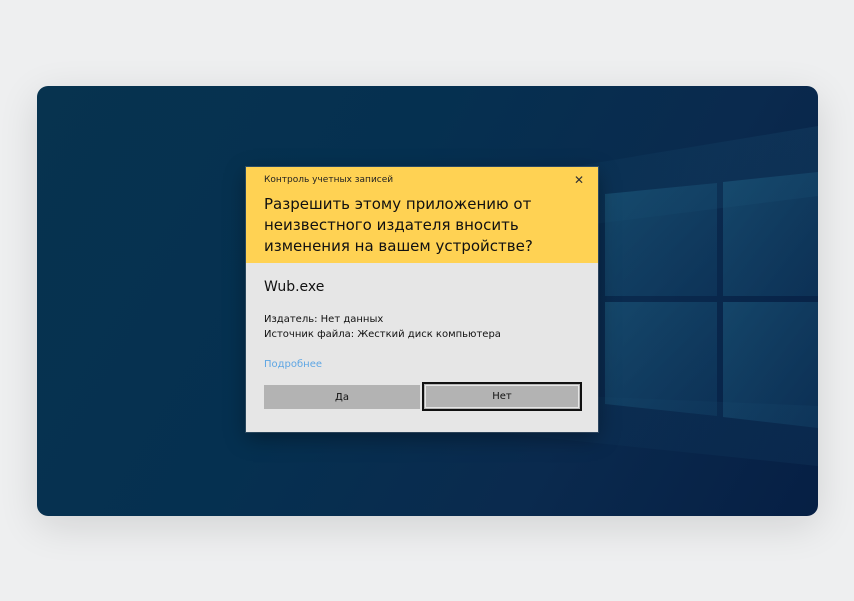 Image resolution: width=854 pixels, height=601 pixels. What do you see at coordinates (661, 359) in the screenshot?
I see `logo-pane-bottom-left` at bounding box center [661, 359].